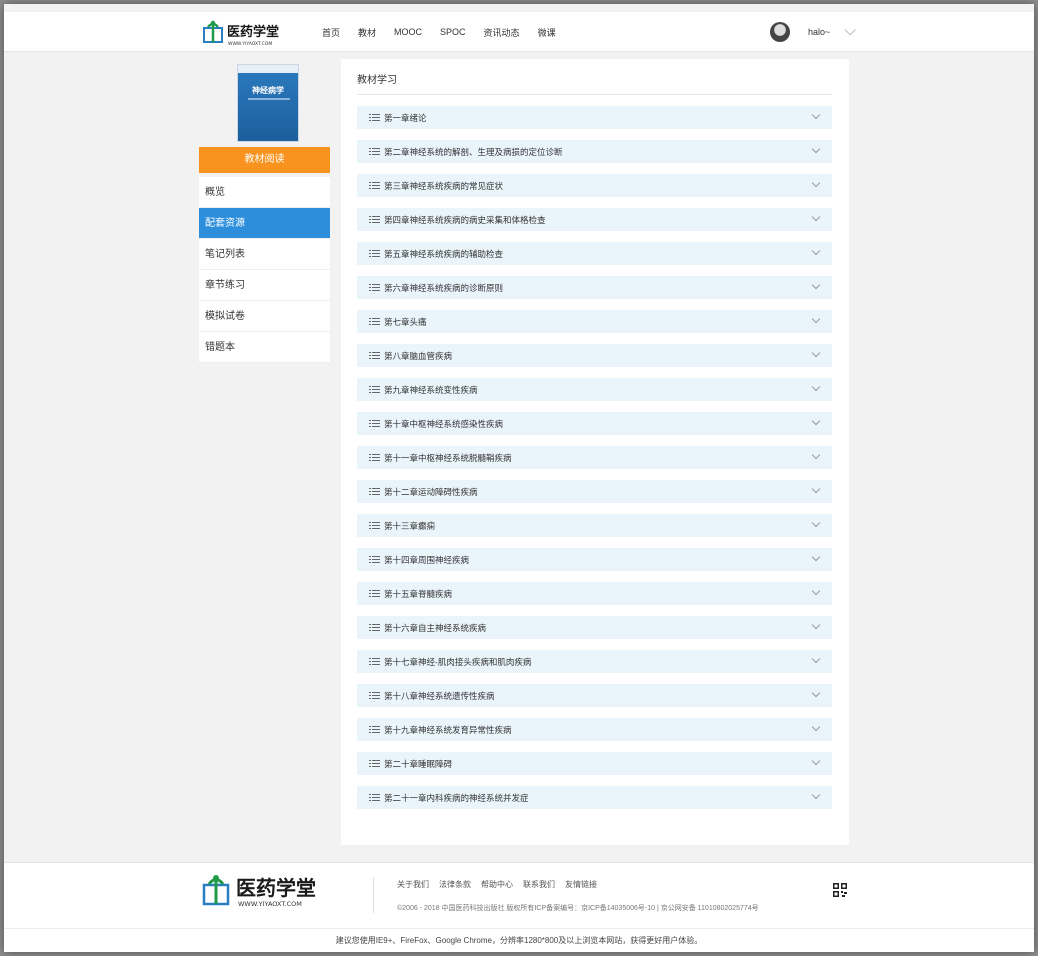 The width and height of the screenshot is (1038, 956). I want to click on chapter-label: 第十二章运动障碍性疾病, so click(431, 491).